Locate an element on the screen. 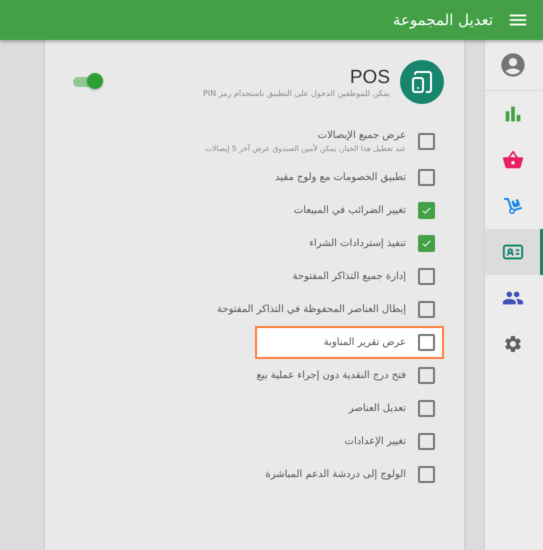 This screenshot has height=550, width=543. card-title: POS is located at coordinates (369, 77).